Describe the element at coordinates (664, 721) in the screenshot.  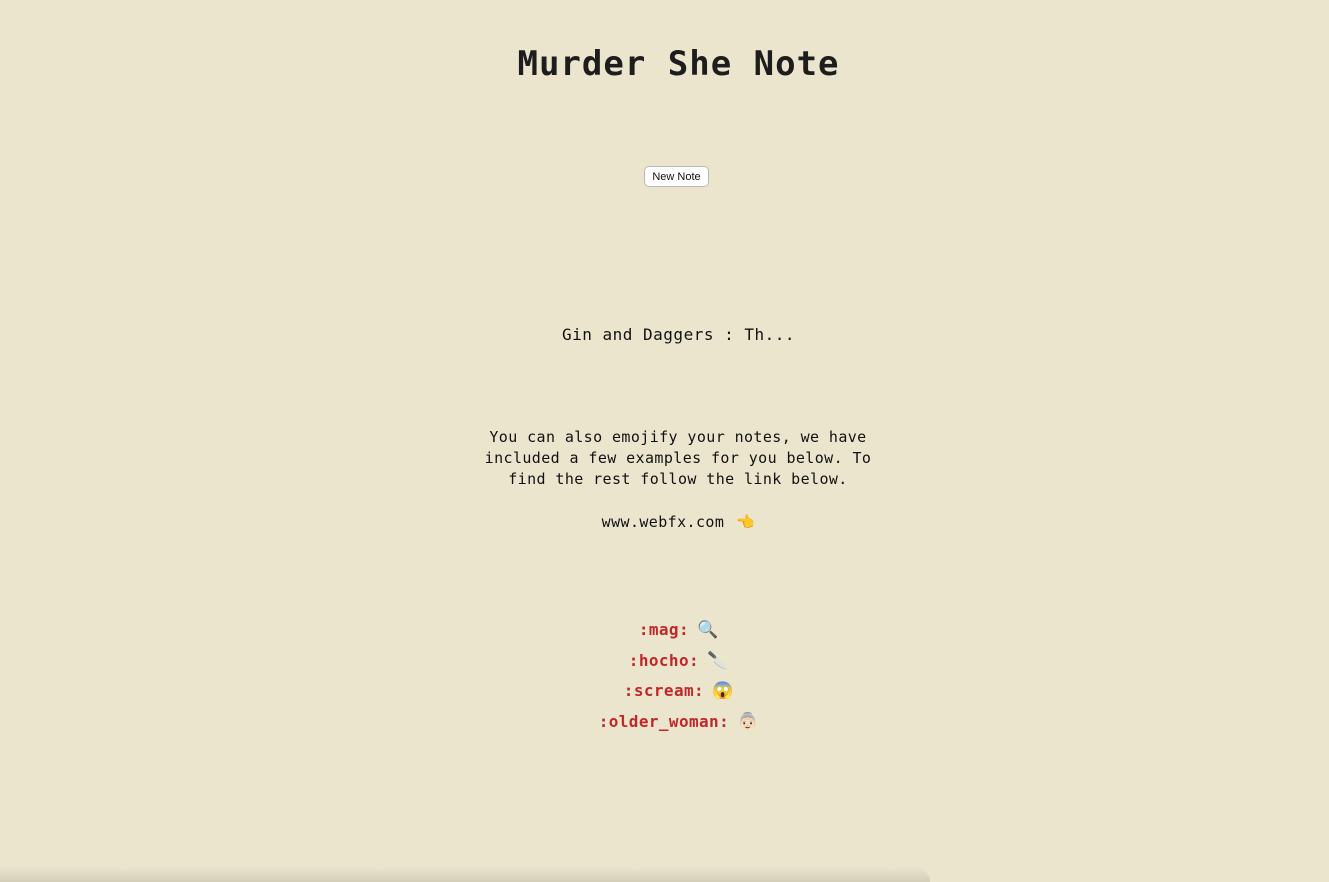
I see `emoji-code: :older_woman:` at that location.